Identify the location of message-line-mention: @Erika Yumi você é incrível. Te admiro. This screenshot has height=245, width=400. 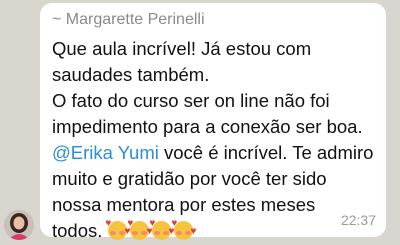
(216, 153).